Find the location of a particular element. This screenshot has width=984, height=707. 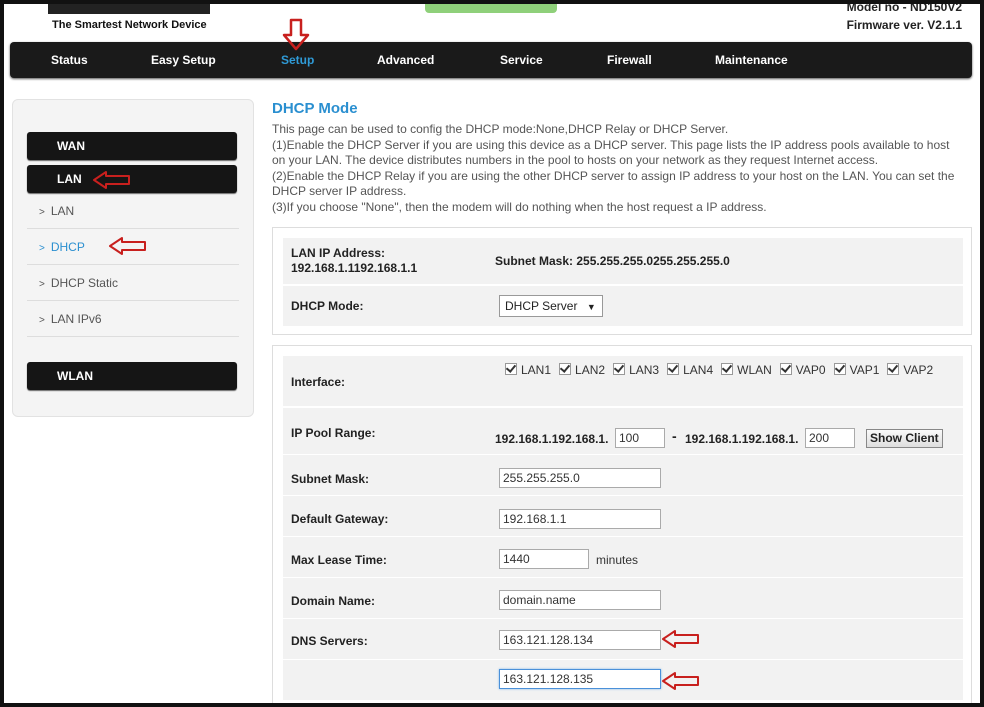

lan-ip-value: 192.168.1.1192.168.1.1 is located at coordinates (354, 268).